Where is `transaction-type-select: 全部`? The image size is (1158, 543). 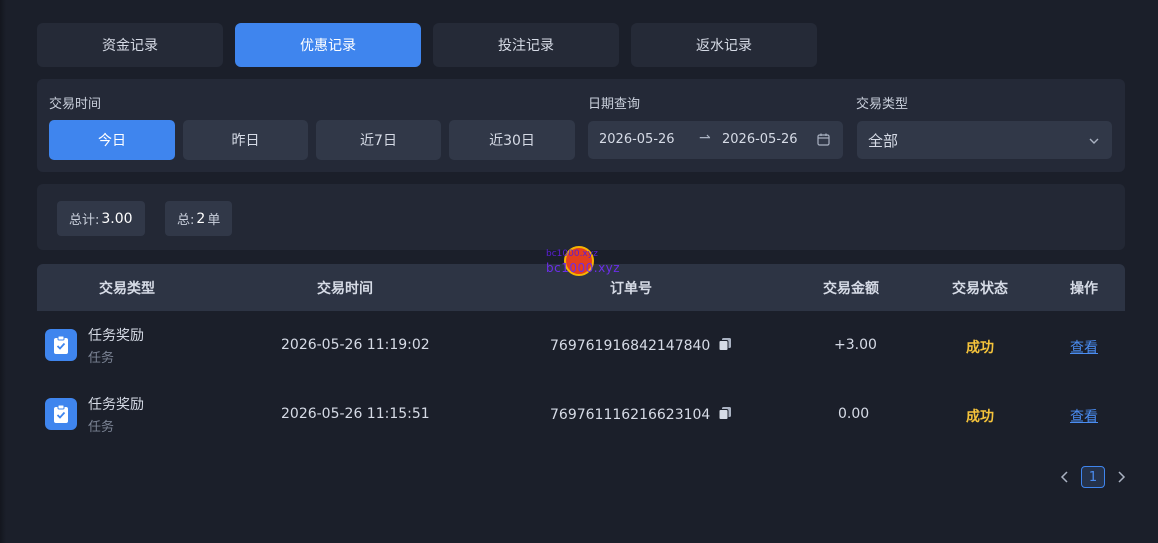
transaction-type-select: 全部 is located at coordinates (984, 140).